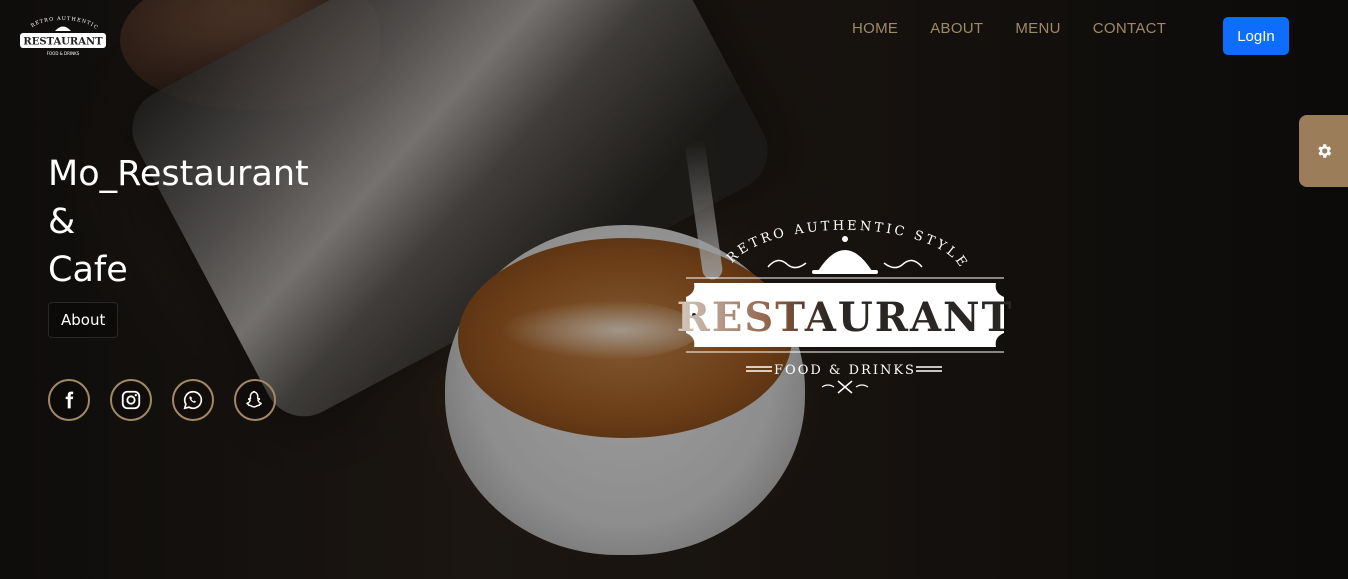 This screenshot has width=1348, height=579. What do you see at coordinates (845, 255) in the screenshot?
I see `cloche-icon` at bounding box center [845, 255].